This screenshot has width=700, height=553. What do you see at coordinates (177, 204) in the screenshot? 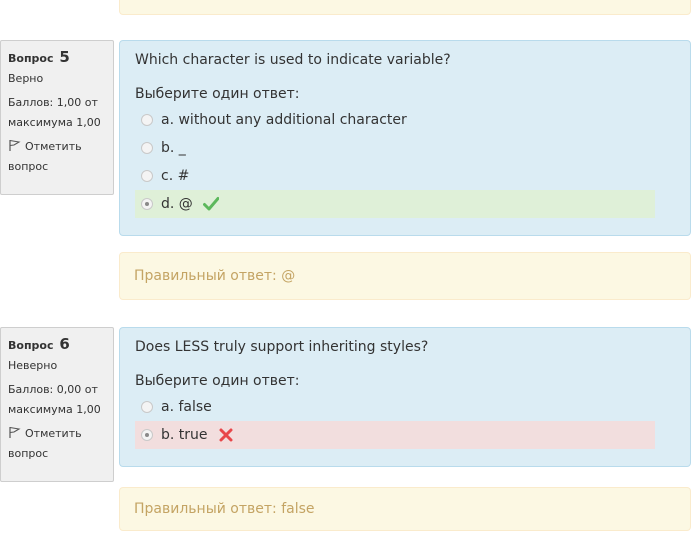
I see `answer-option-label: d. @` at bounding box center [177, 204].